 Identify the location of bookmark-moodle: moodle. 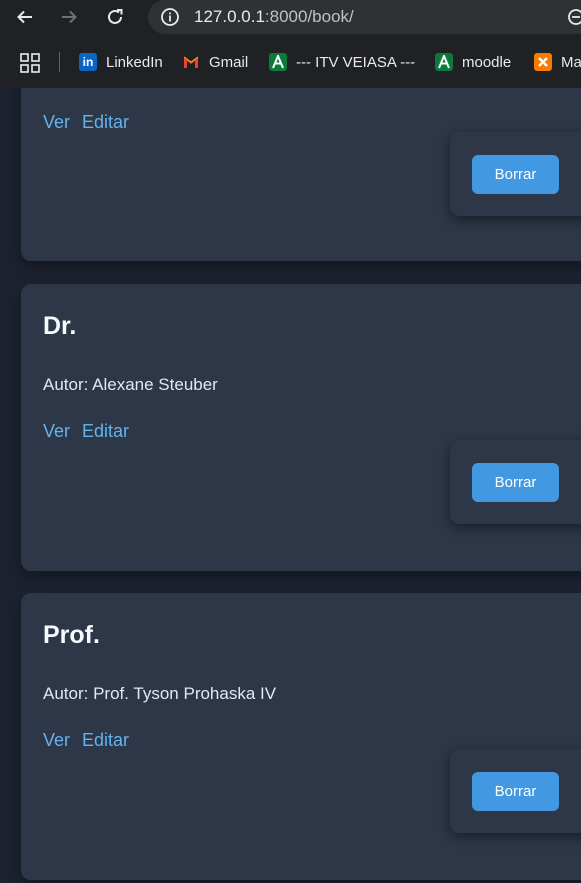
(473, 62).